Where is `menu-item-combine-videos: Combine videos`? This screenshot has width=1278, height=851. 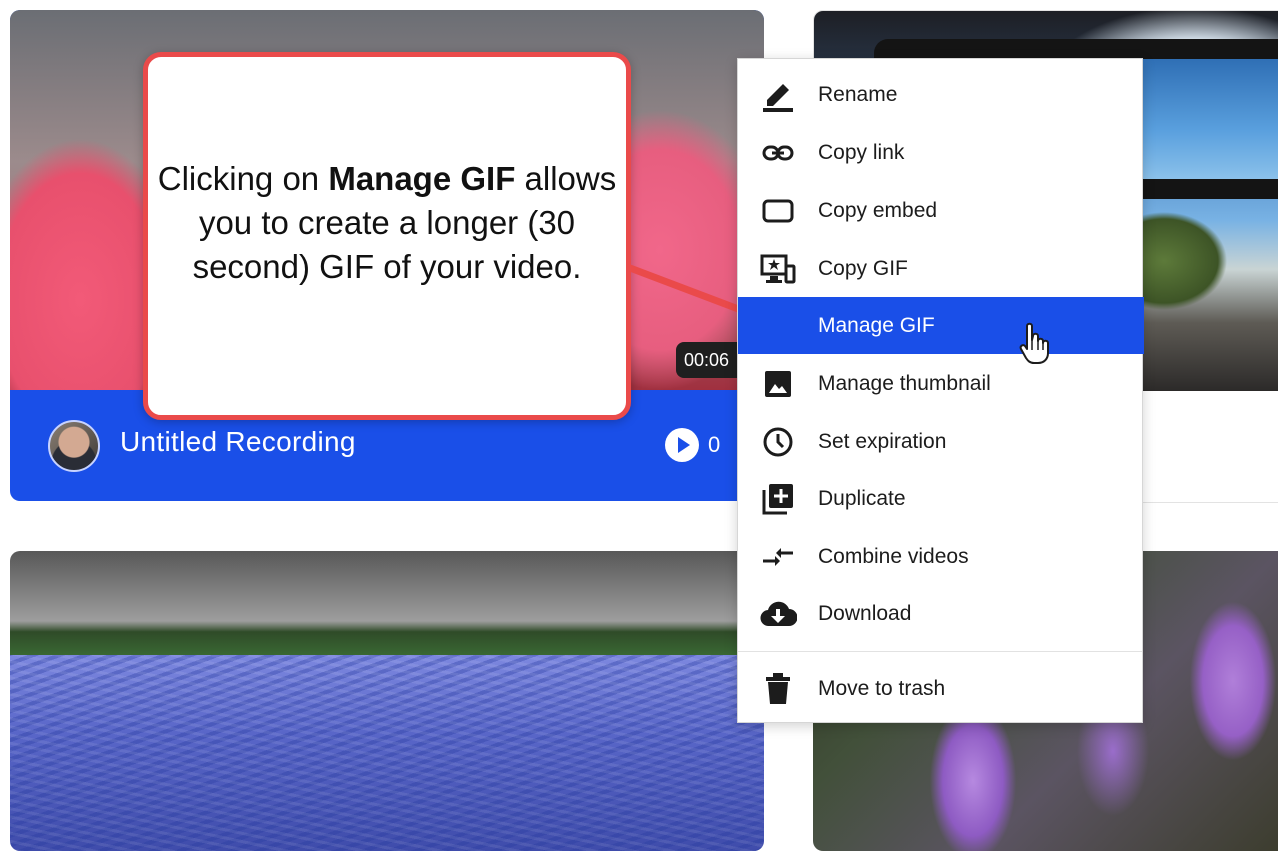 menu-item-combine-videos: Combine videos is located at coordinates (941, 556).